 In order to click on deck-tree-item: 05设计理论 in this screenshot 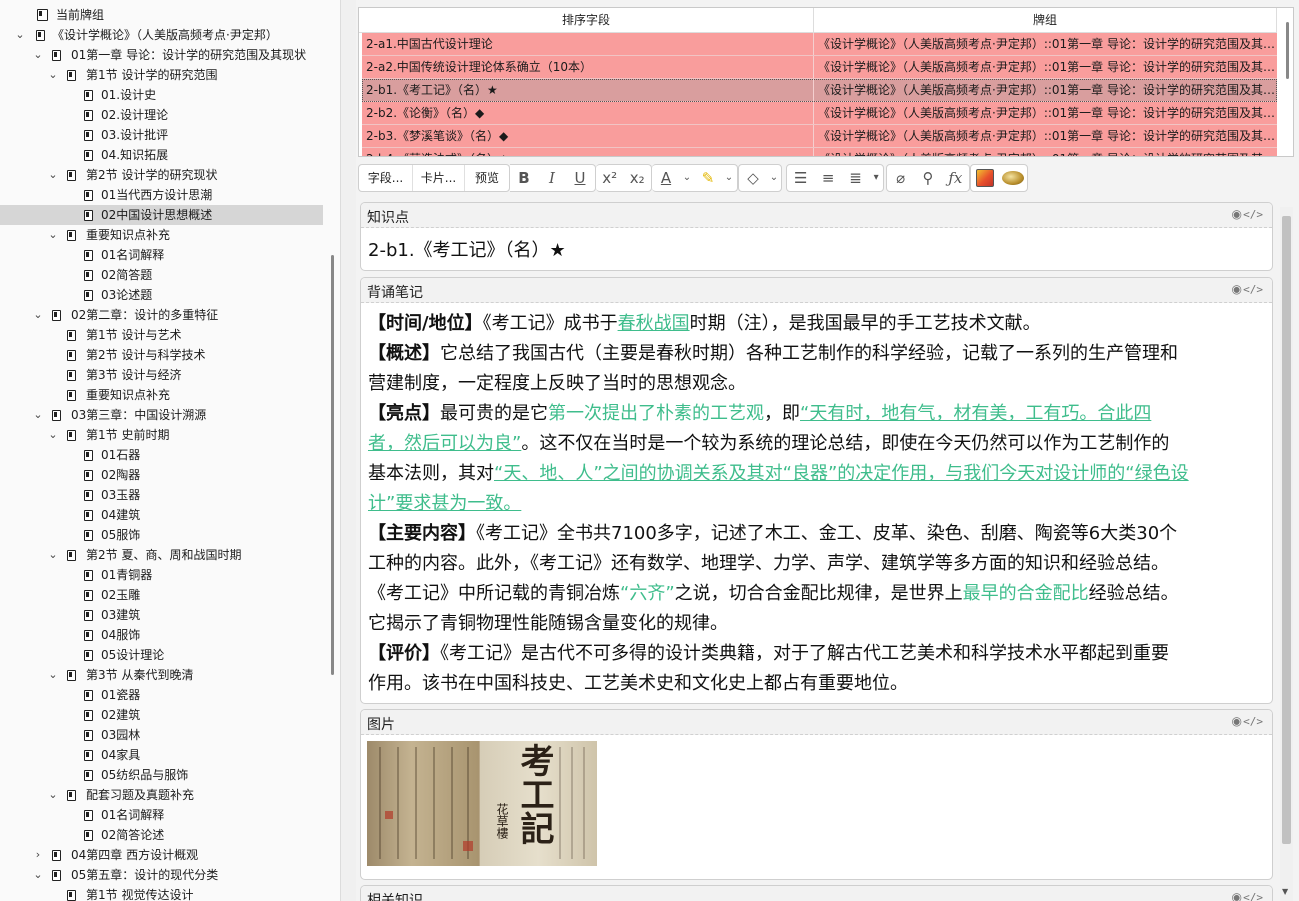, I will do `click(165, 655)`.